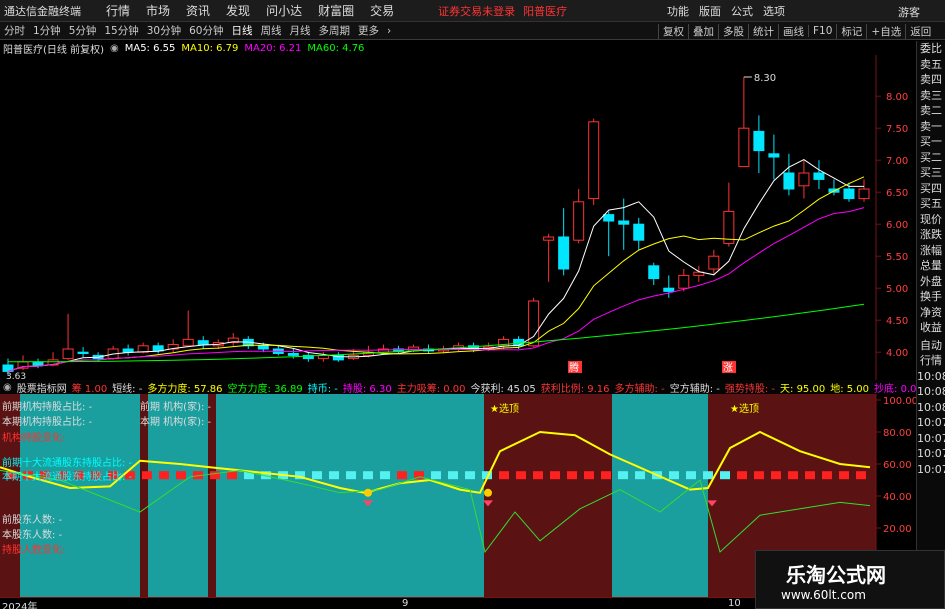  I want to click on cur-inst2-label: 本期 机构(家): -, so click(176, 422).